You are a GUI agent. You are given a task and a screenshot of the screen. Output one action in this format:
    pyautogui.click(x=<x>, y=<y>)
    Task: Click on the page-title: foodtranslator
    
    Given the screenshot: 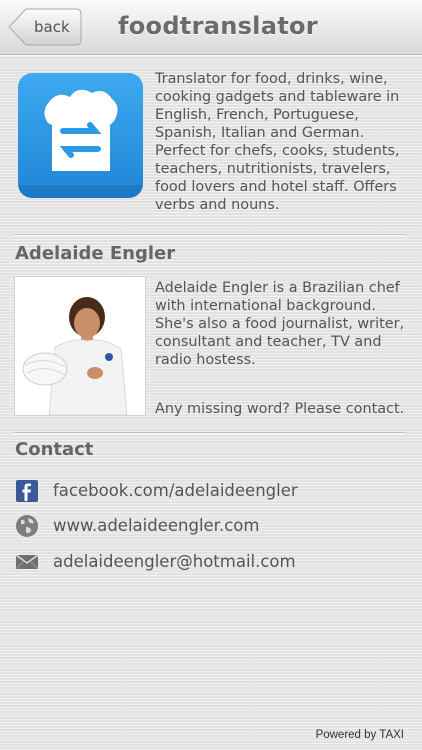 What is the action you would take?
    pyautogui.click(x=218, y=26)
    